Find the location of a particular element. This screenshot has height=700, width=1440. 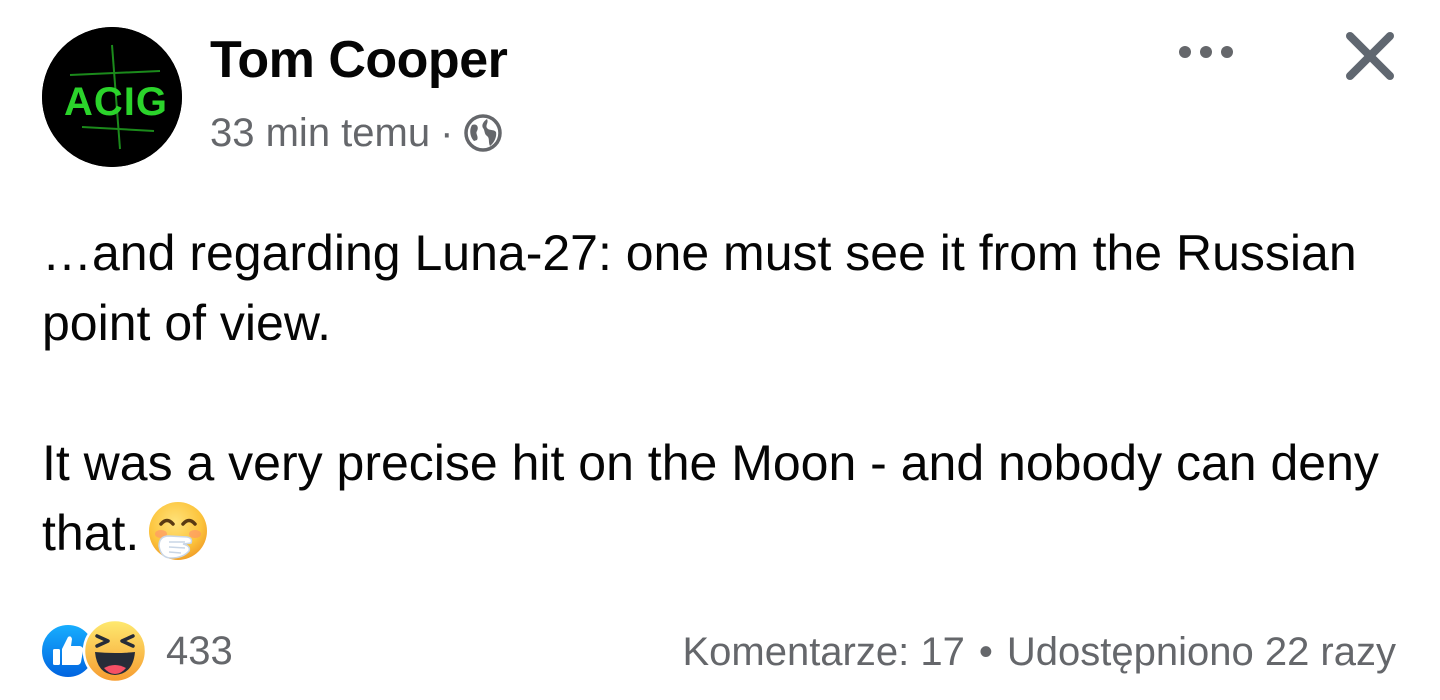

close-button is located at coordinates (1370, 56).